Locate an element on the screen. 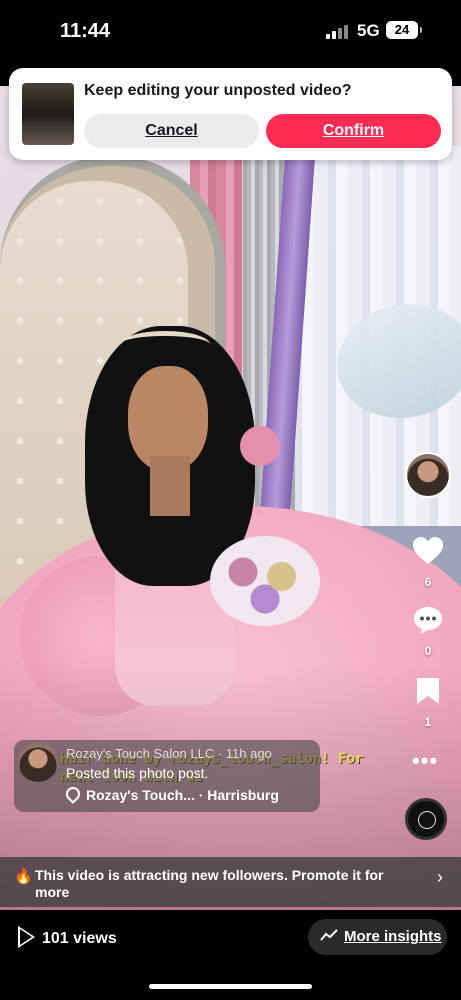 Image resolution: width=461 pixels, height=1000 pixels. post-author-avatar is located at coordinates (38, 762).